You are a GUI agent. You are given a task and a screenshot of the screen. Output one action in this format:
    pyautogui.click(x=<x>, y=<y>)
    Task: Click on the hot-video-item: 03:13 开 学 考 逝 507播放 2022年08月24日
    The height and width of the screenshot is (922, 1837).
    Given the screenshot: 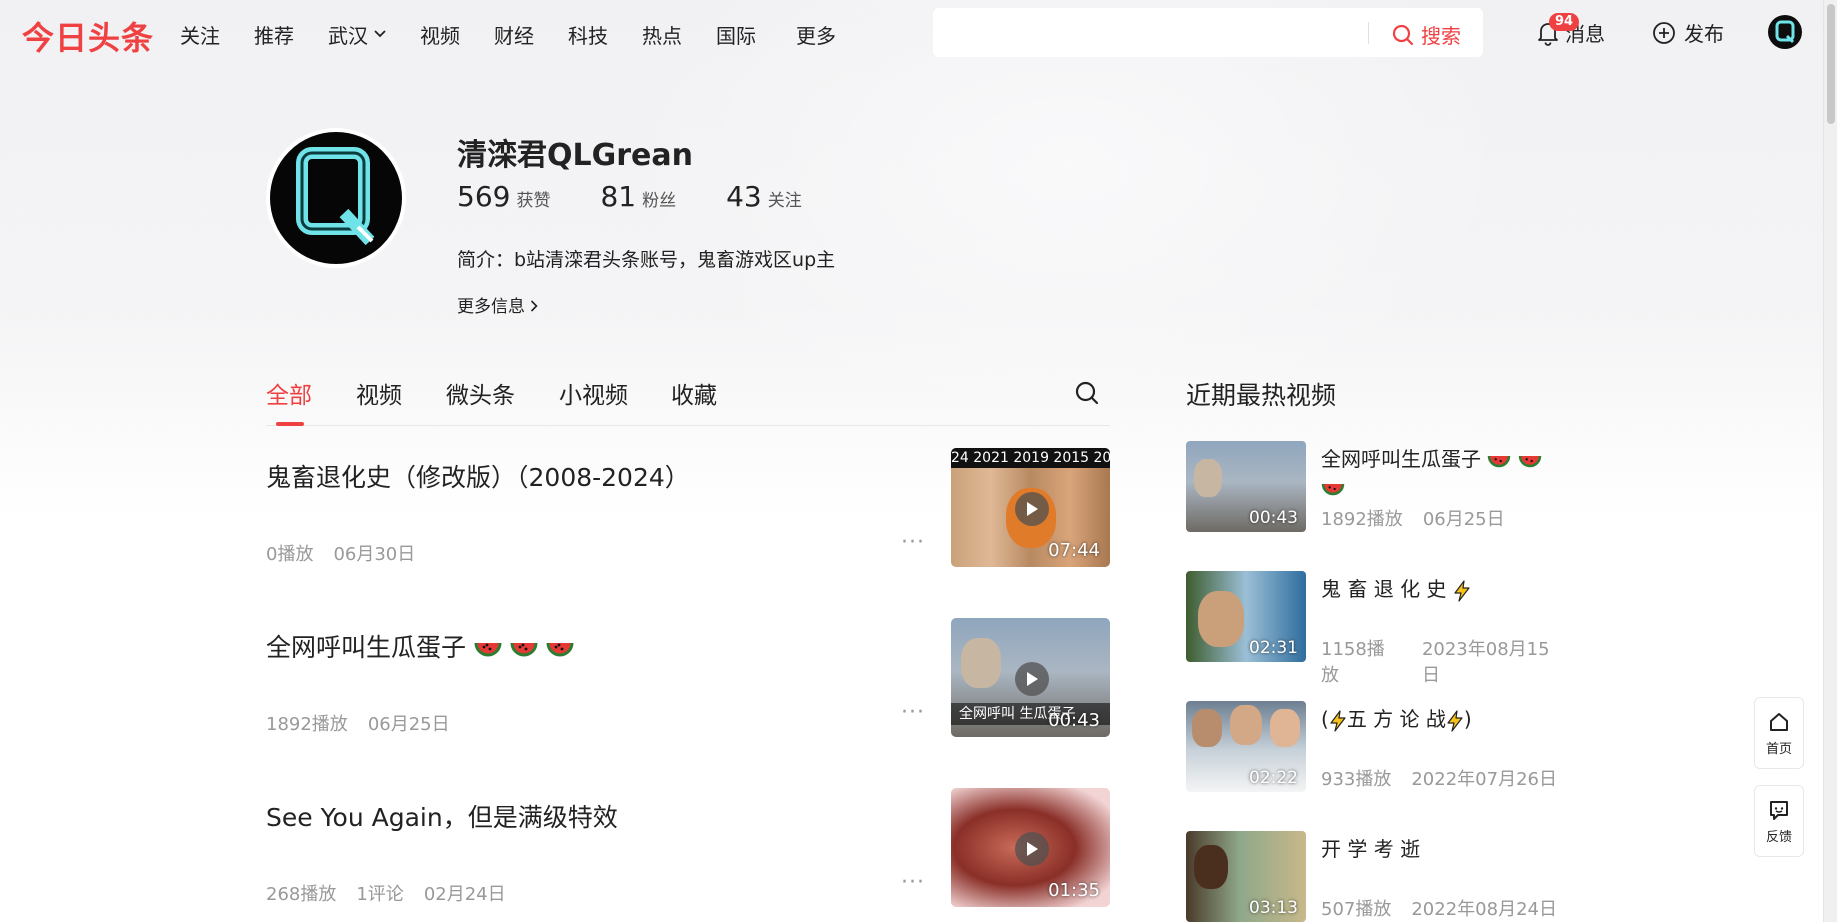 What is the action you would take?
    pyautogui.click(x=1386, y=876)
    